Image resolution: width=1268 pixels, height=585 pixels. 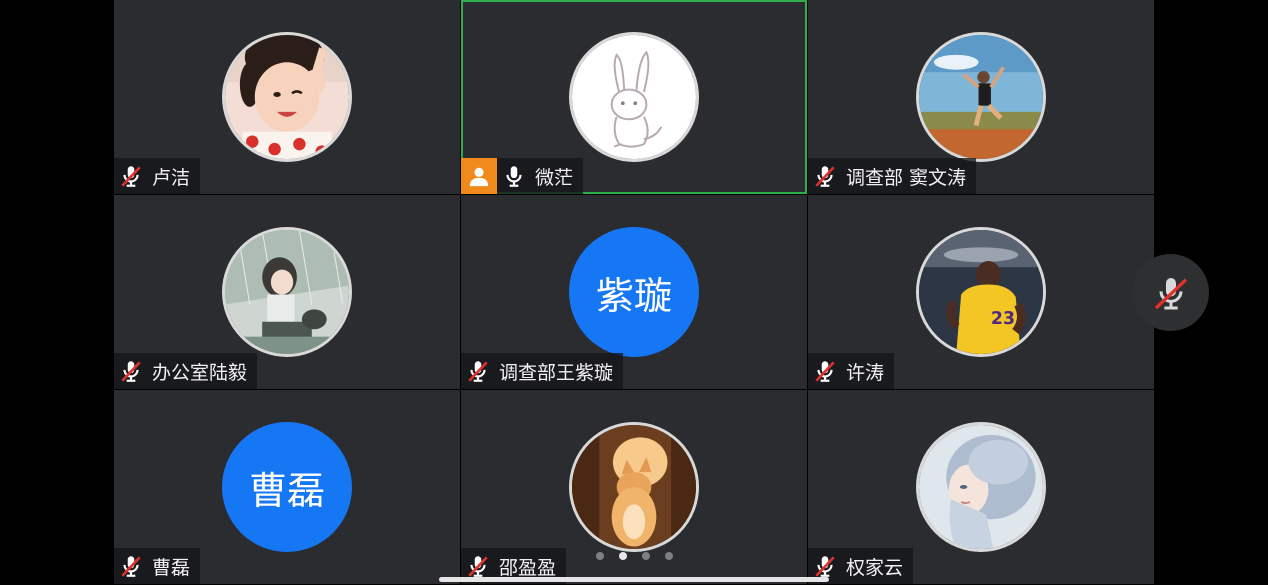 I want to click on participant-name-bar: 许涛, so click(x=851, y=371).